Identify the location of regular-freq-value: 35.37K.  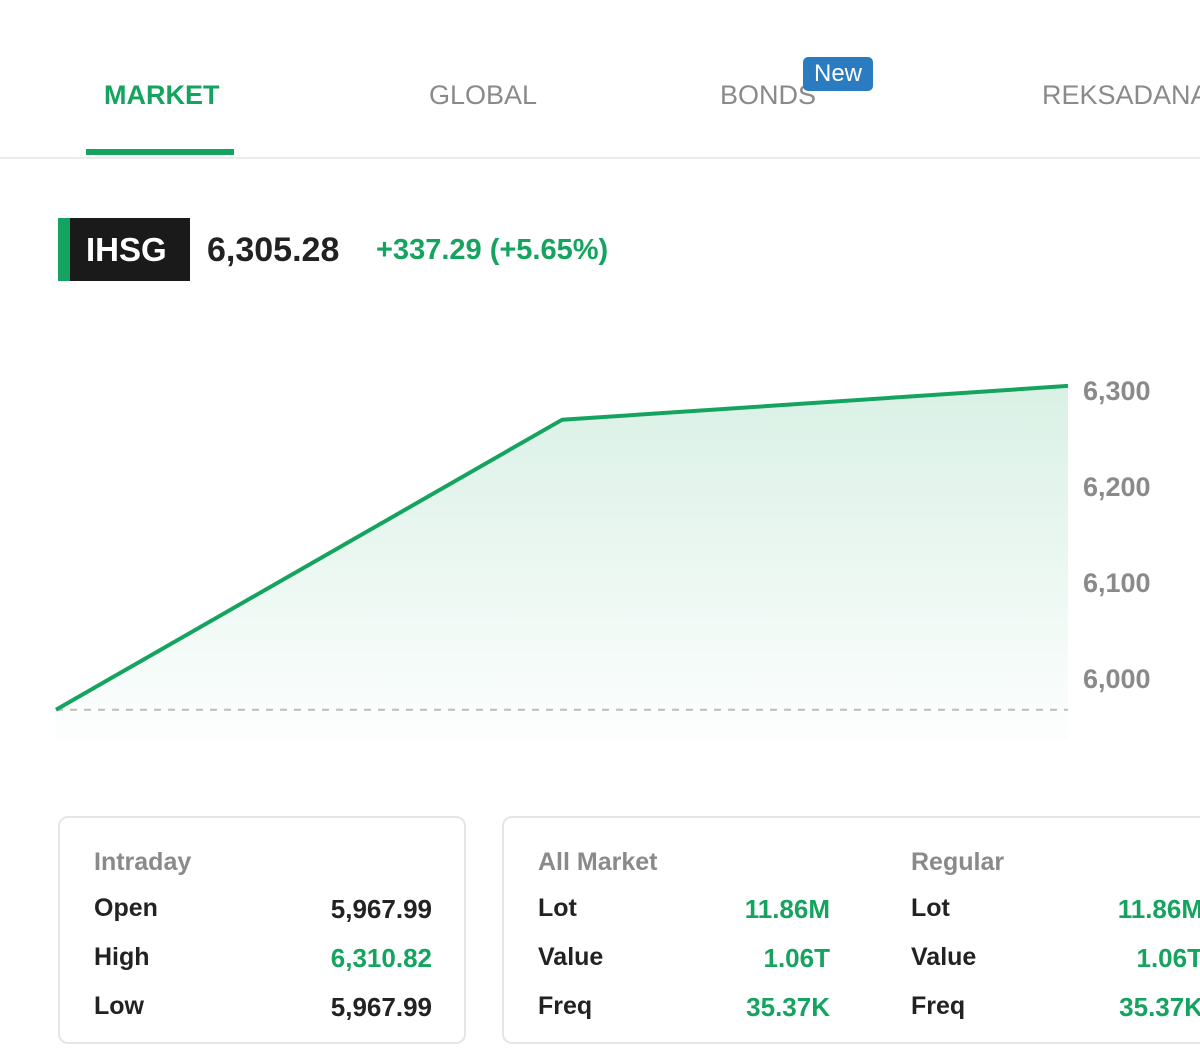
(1159, 1007).